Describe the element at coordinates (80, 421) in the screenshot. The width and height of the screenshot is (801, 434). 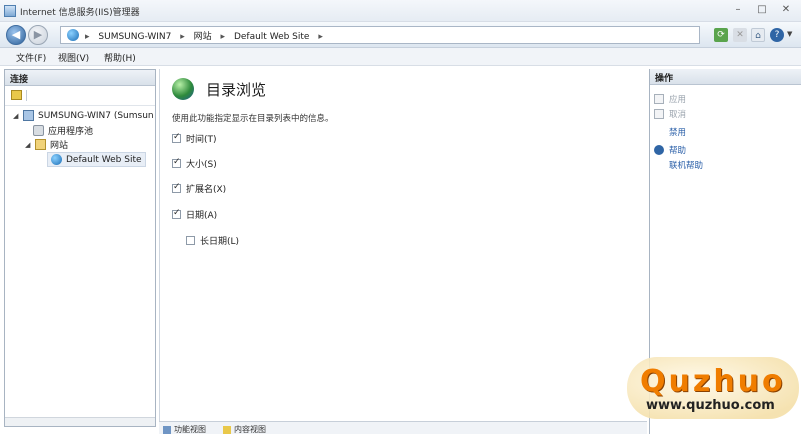
I see `horizontal-scrollbar` at that location.